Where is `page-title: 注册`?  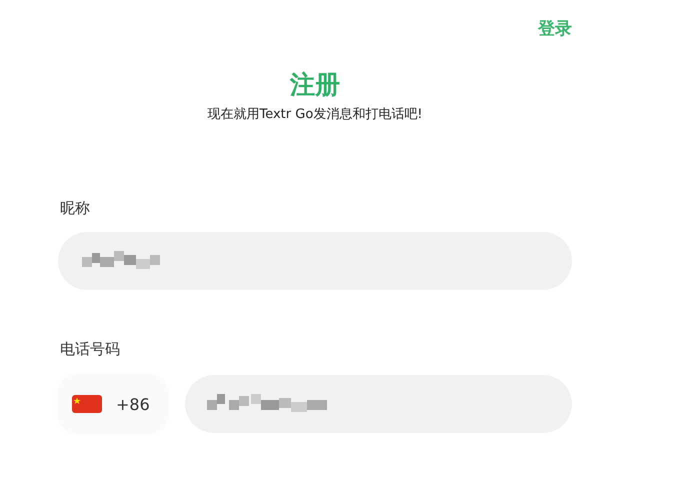 page-title: 注册 is located at coordinates (315, 85).